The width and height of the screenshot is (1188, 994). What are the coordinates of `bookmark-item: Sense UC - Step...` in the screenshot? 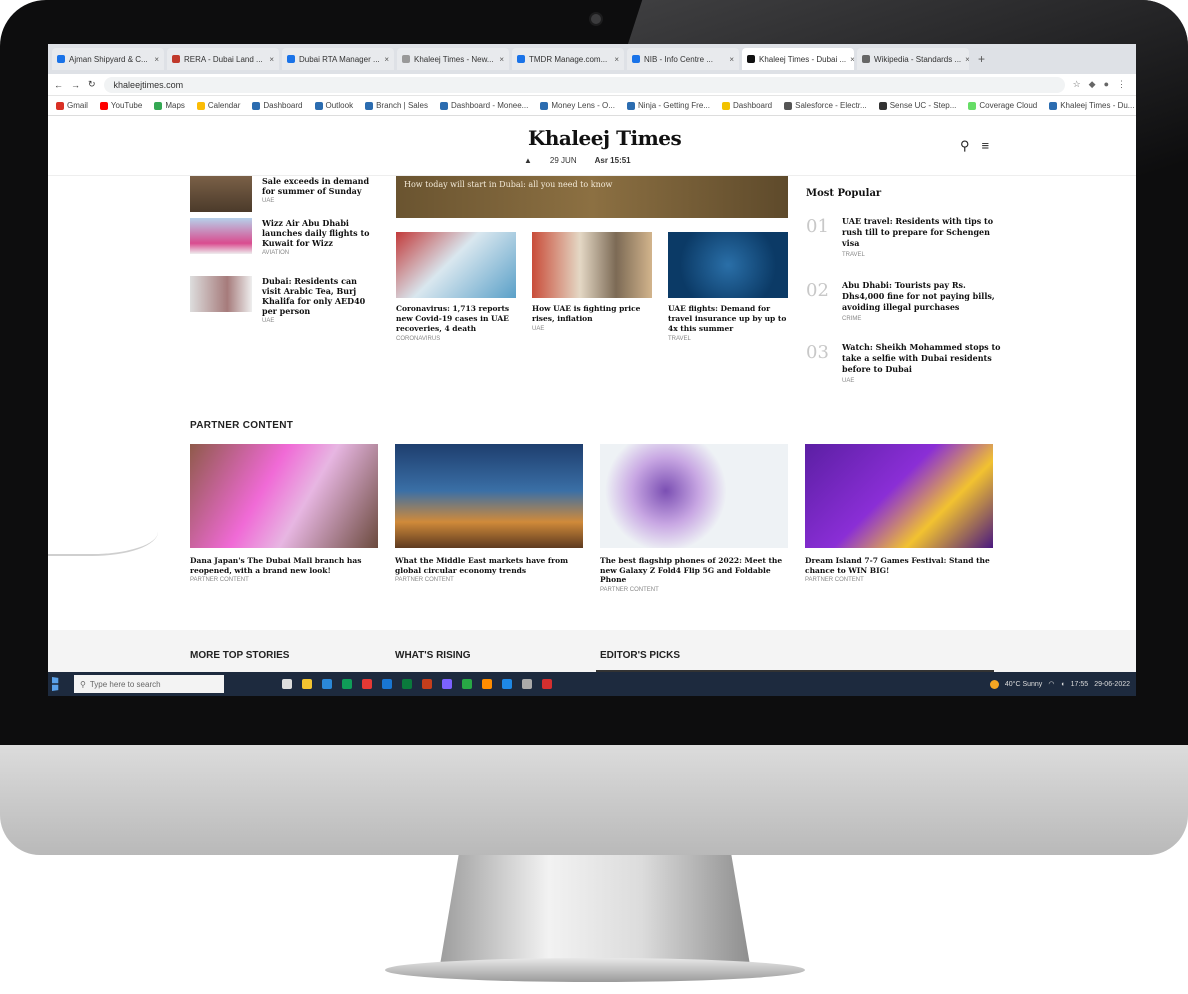 It's located at (917, 105).